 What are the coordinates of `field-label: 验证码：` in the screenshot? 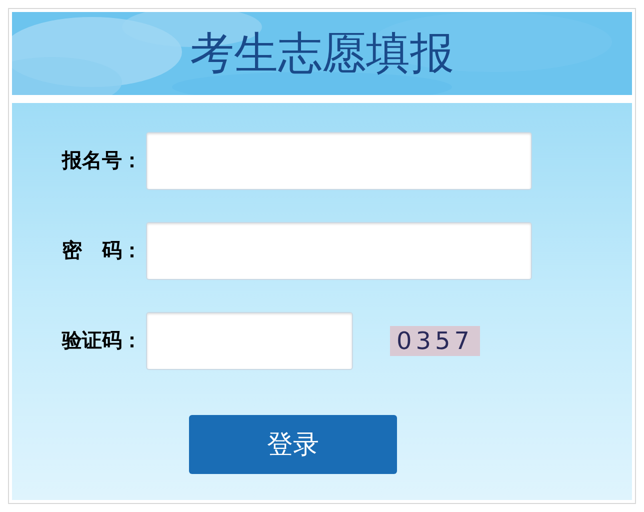 It's located at (97, 341).